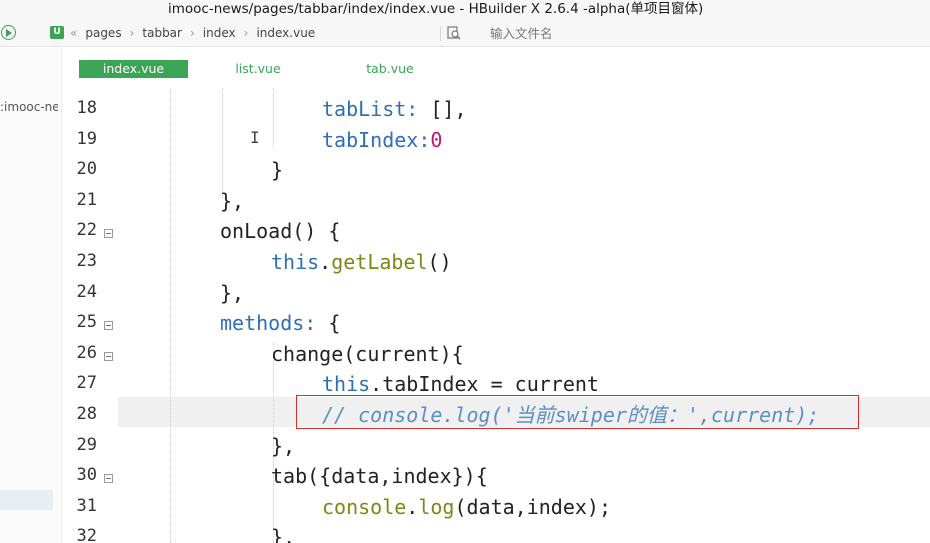 This screenshot has width=930, height=543. What do you see at coordinates (86, 322) in the screenshot?
I see `line-number: 25` at bounding box center [86, 322].